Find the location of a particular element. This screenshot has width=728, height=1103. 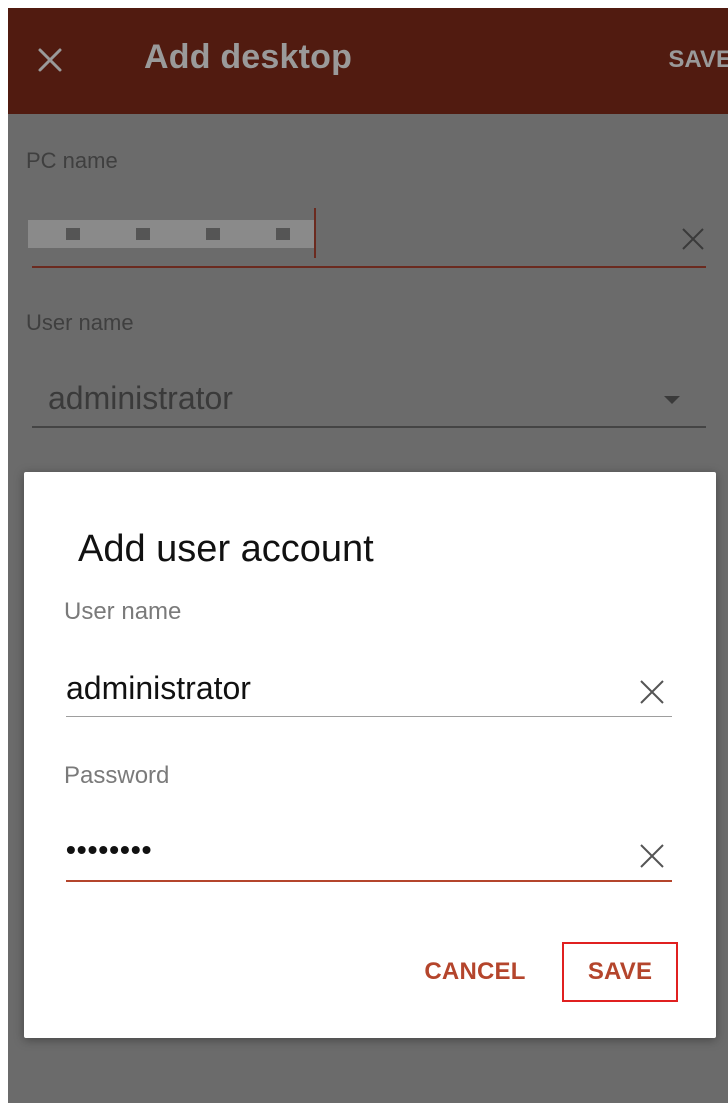

dialog-user-name-underline is located at coordinates (369, 716).